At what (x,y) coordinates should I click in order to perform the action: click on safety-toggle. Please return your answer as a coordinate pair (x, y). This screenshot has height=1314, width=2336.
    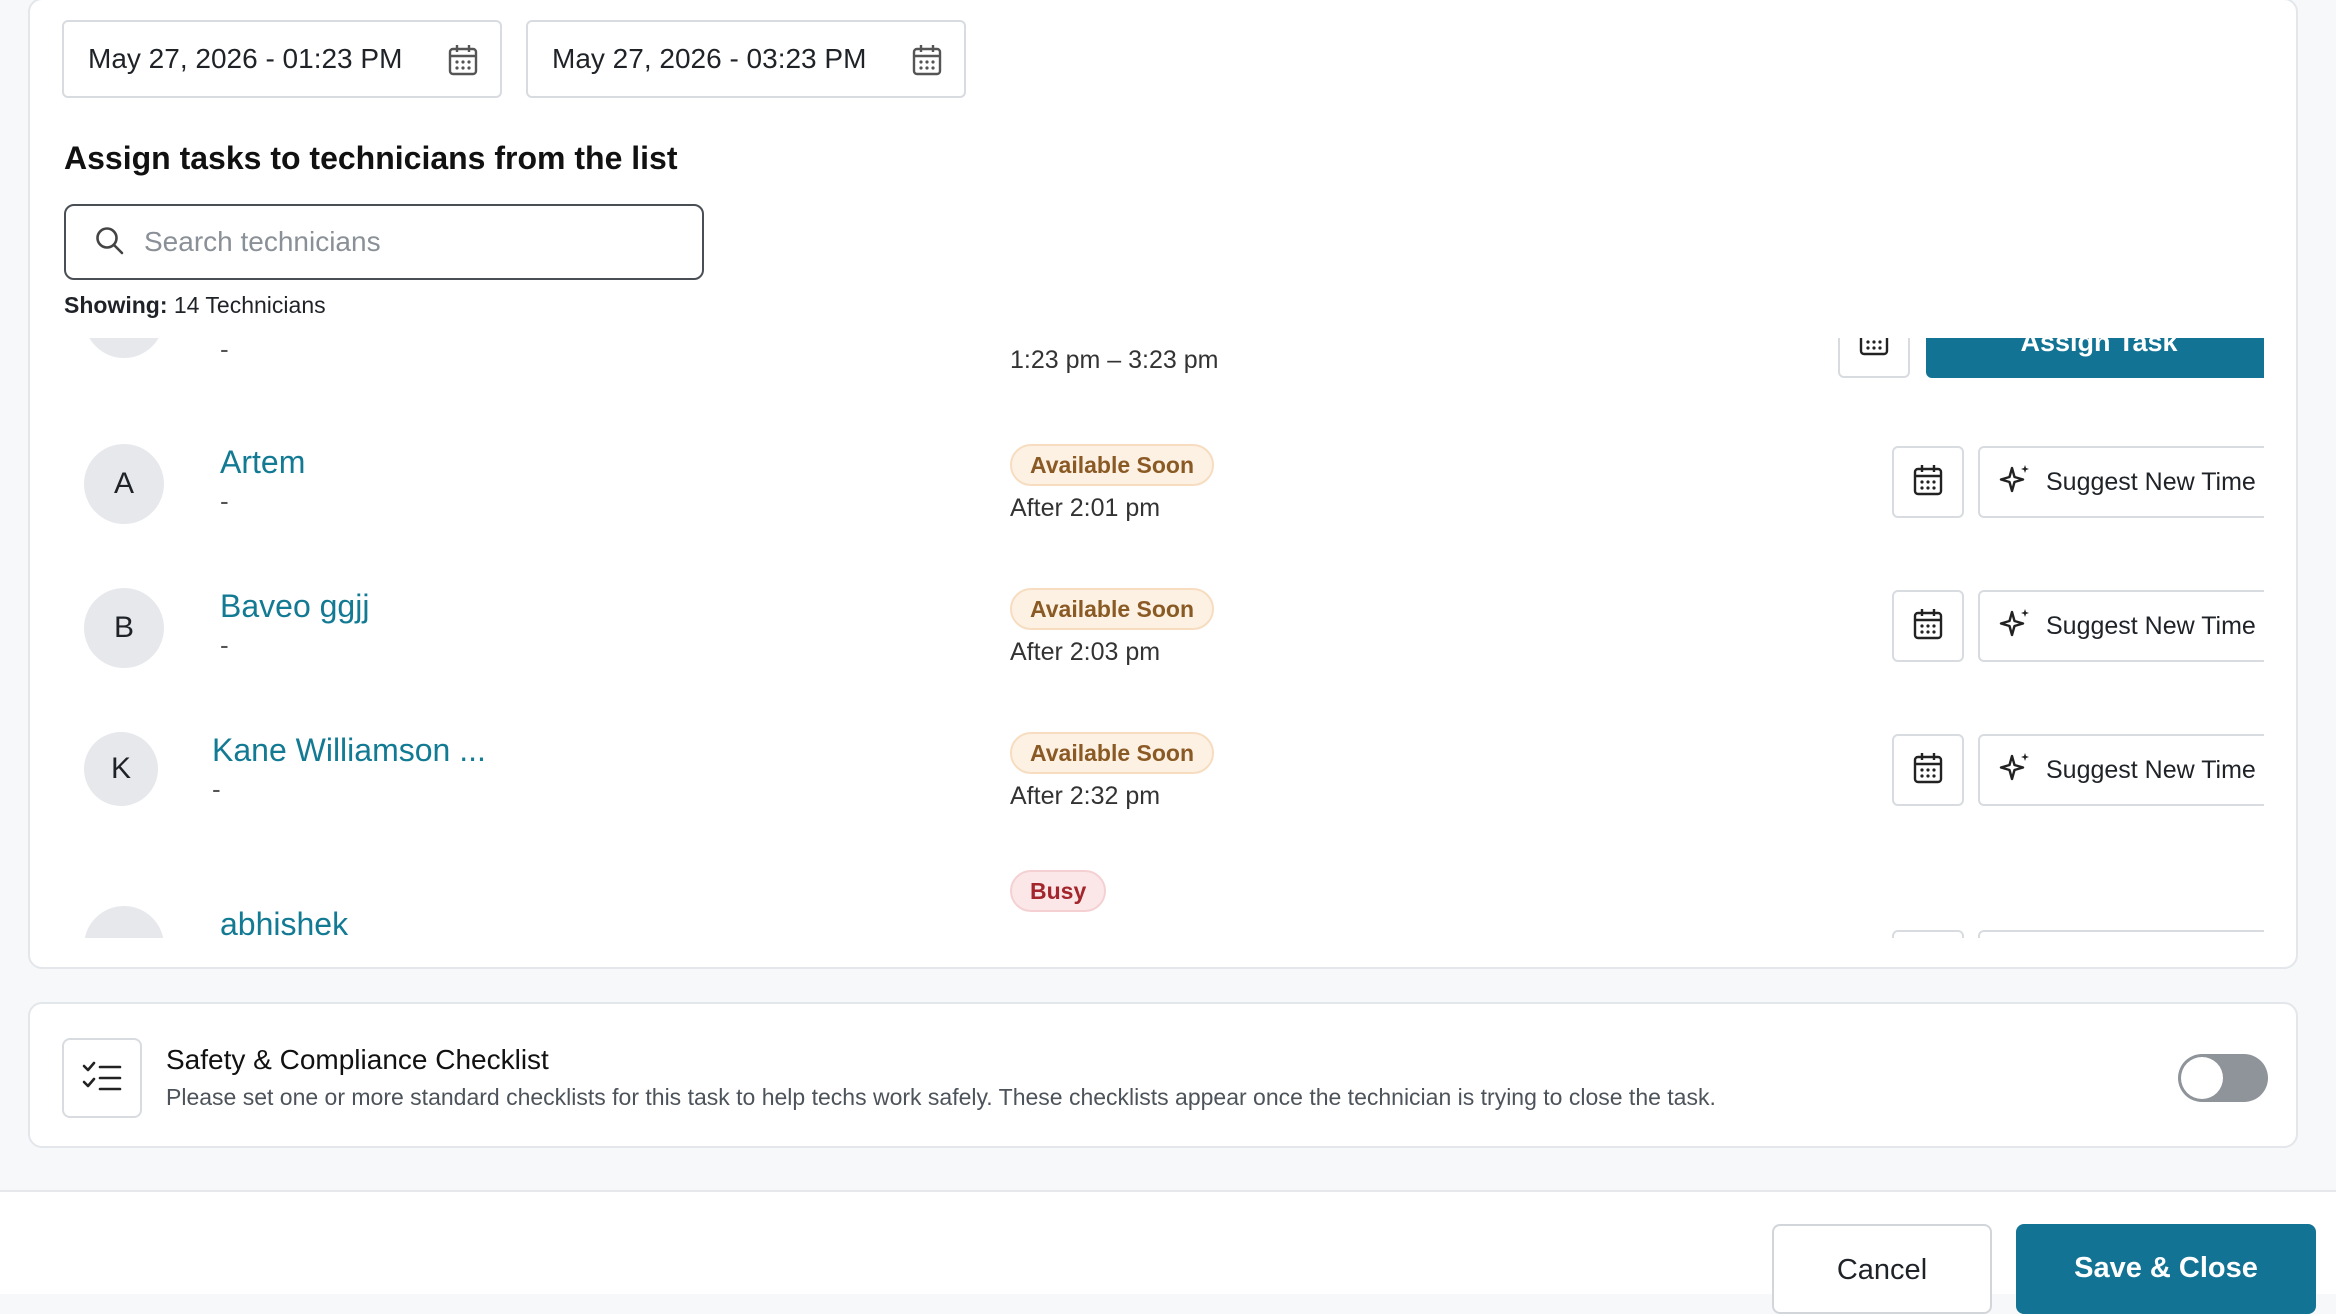
    Looking at the image, I should click on (2223, 1078).